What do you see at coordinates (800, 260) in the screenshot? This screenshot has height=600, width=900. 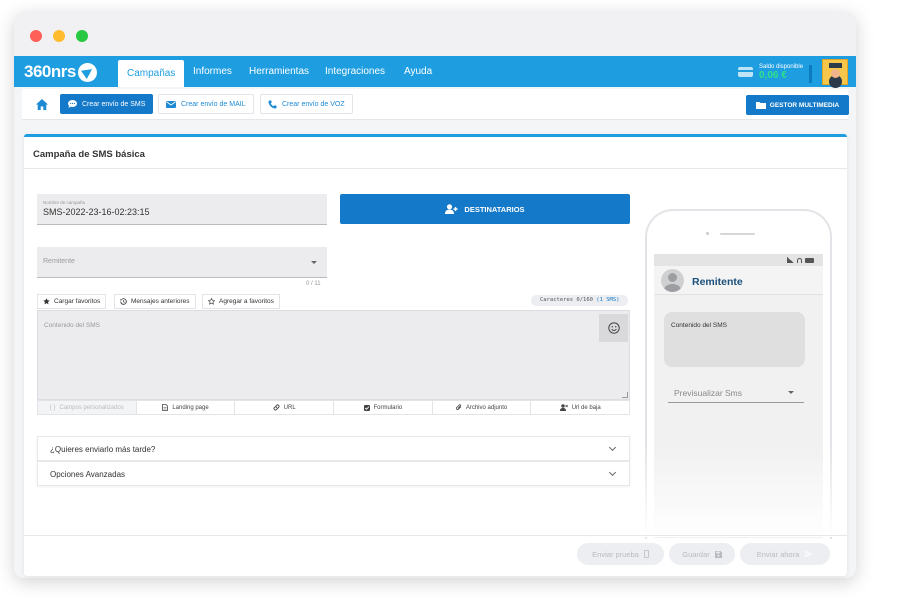 I see `status-icons` at bounding box center [800, 260].